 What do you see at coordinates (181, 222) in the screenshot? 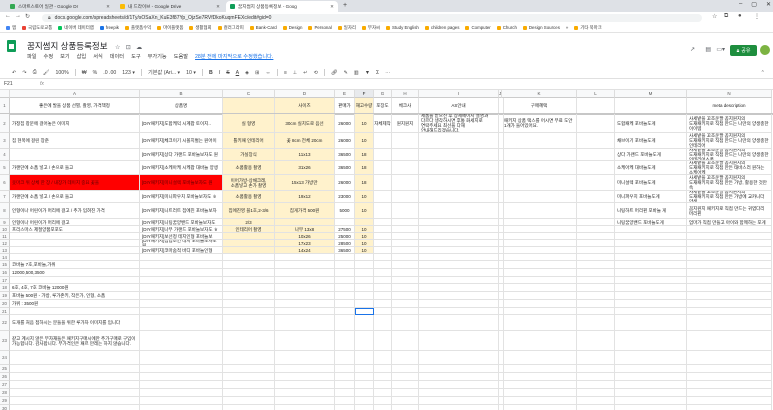
I see `table-cell: [DIY패키지]니팅꿈양밴드 포바늘보자도` at bounding box center [181, 222].